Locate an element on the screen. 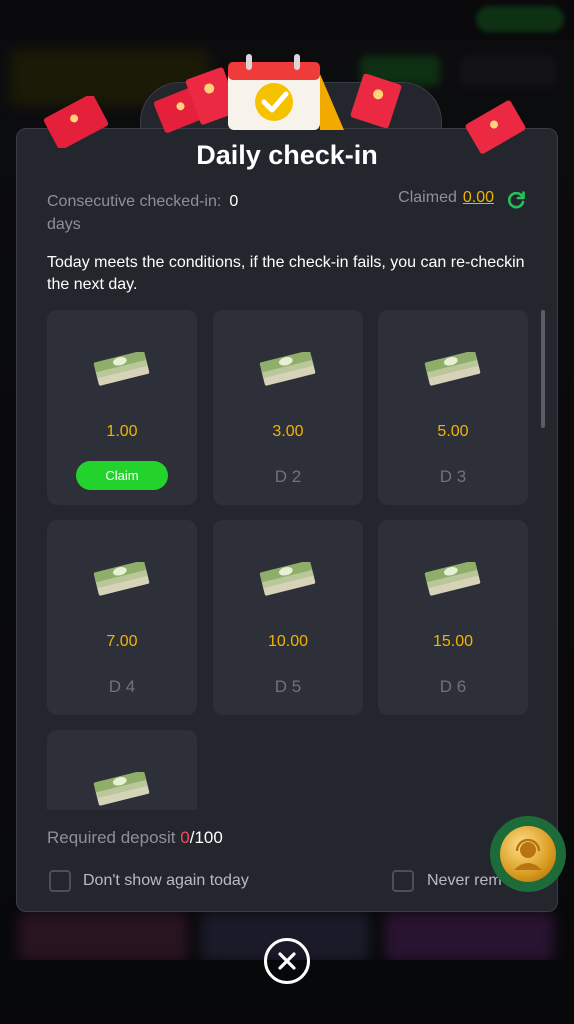 The width and height of the screenshot is (574, 1024). support-button is located at coordinates (528, 854).